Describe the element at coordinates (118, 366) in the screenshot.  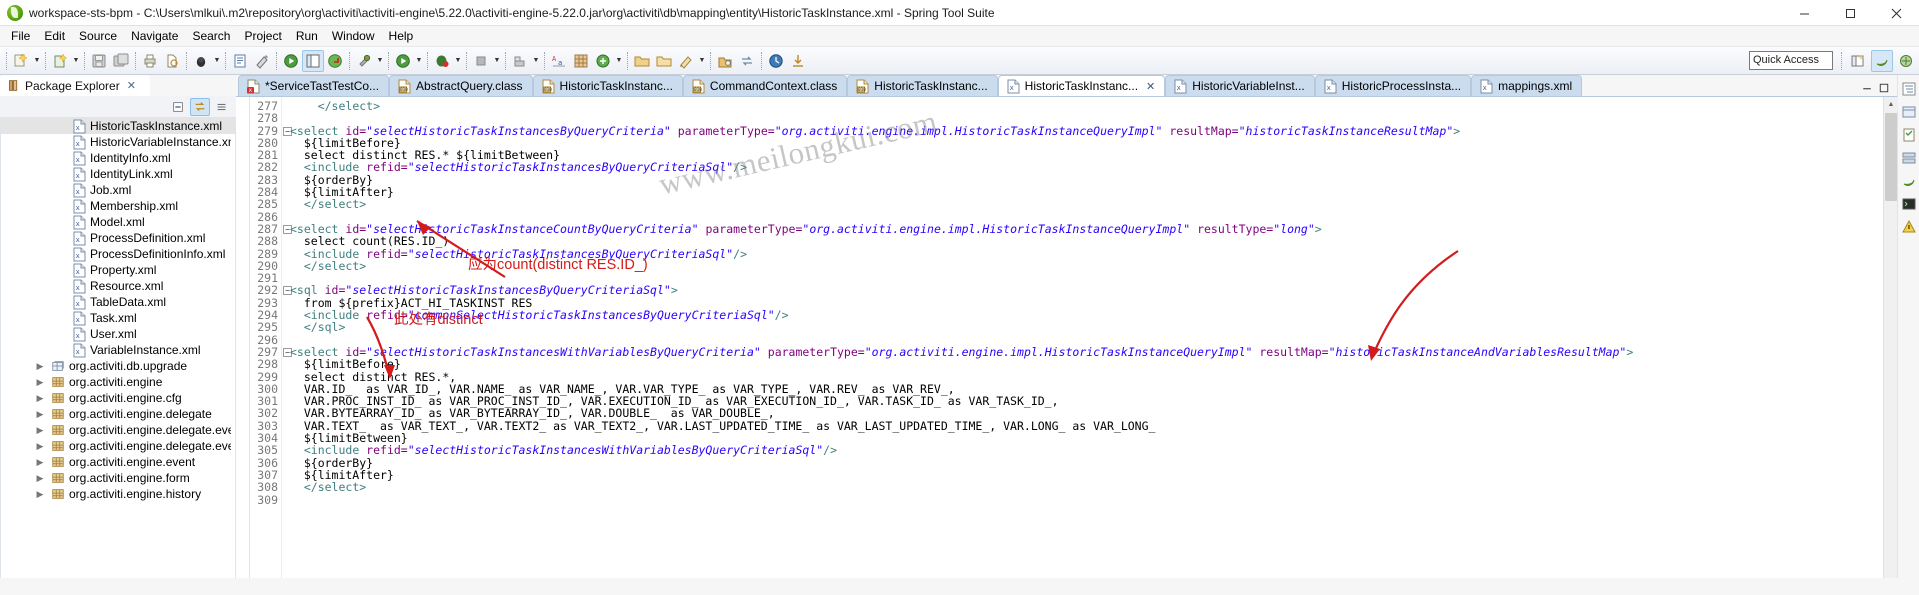
I see `tree-item: ▶ org.activiti.db.upgrade` at that location.